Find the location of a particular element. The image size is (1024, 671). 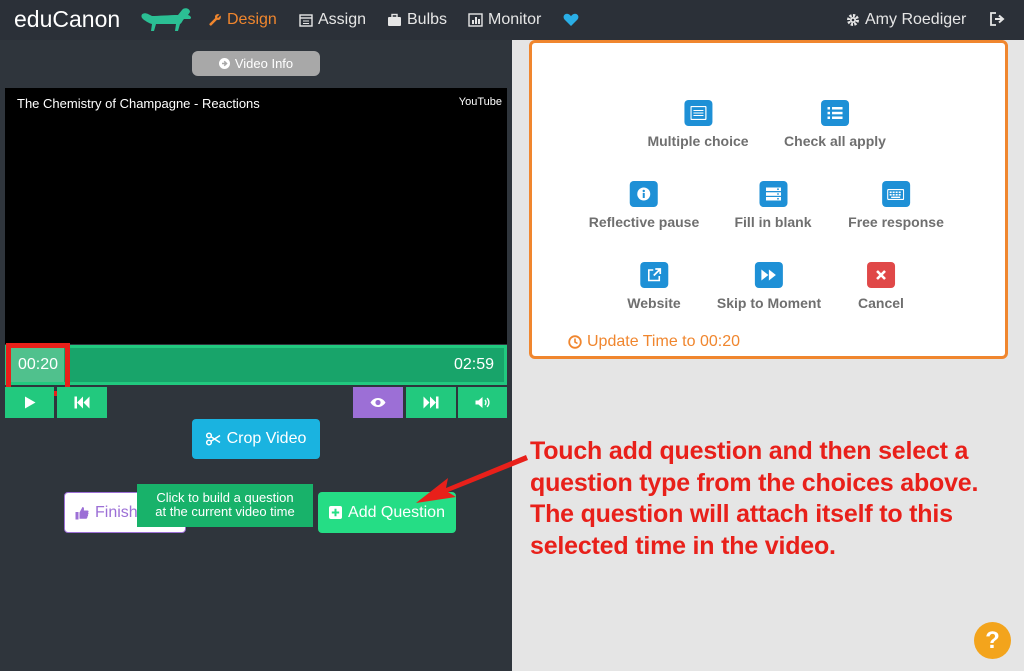

nav-bulbs: Bulbs is located at coordinates (417, 20).